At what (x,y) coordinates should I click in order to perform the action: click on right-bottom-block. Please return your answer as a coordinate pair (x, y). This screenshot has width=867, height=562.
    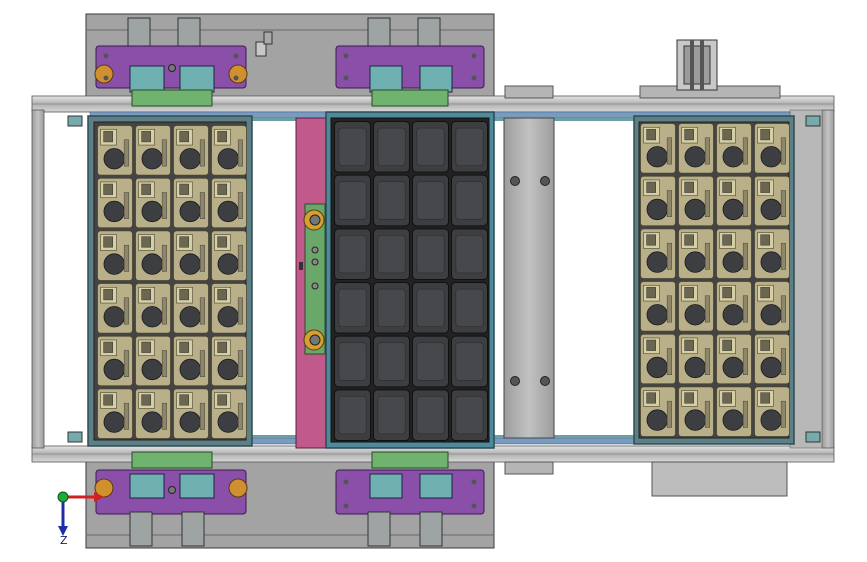
    Looking at the image, I should click on (529, 468).